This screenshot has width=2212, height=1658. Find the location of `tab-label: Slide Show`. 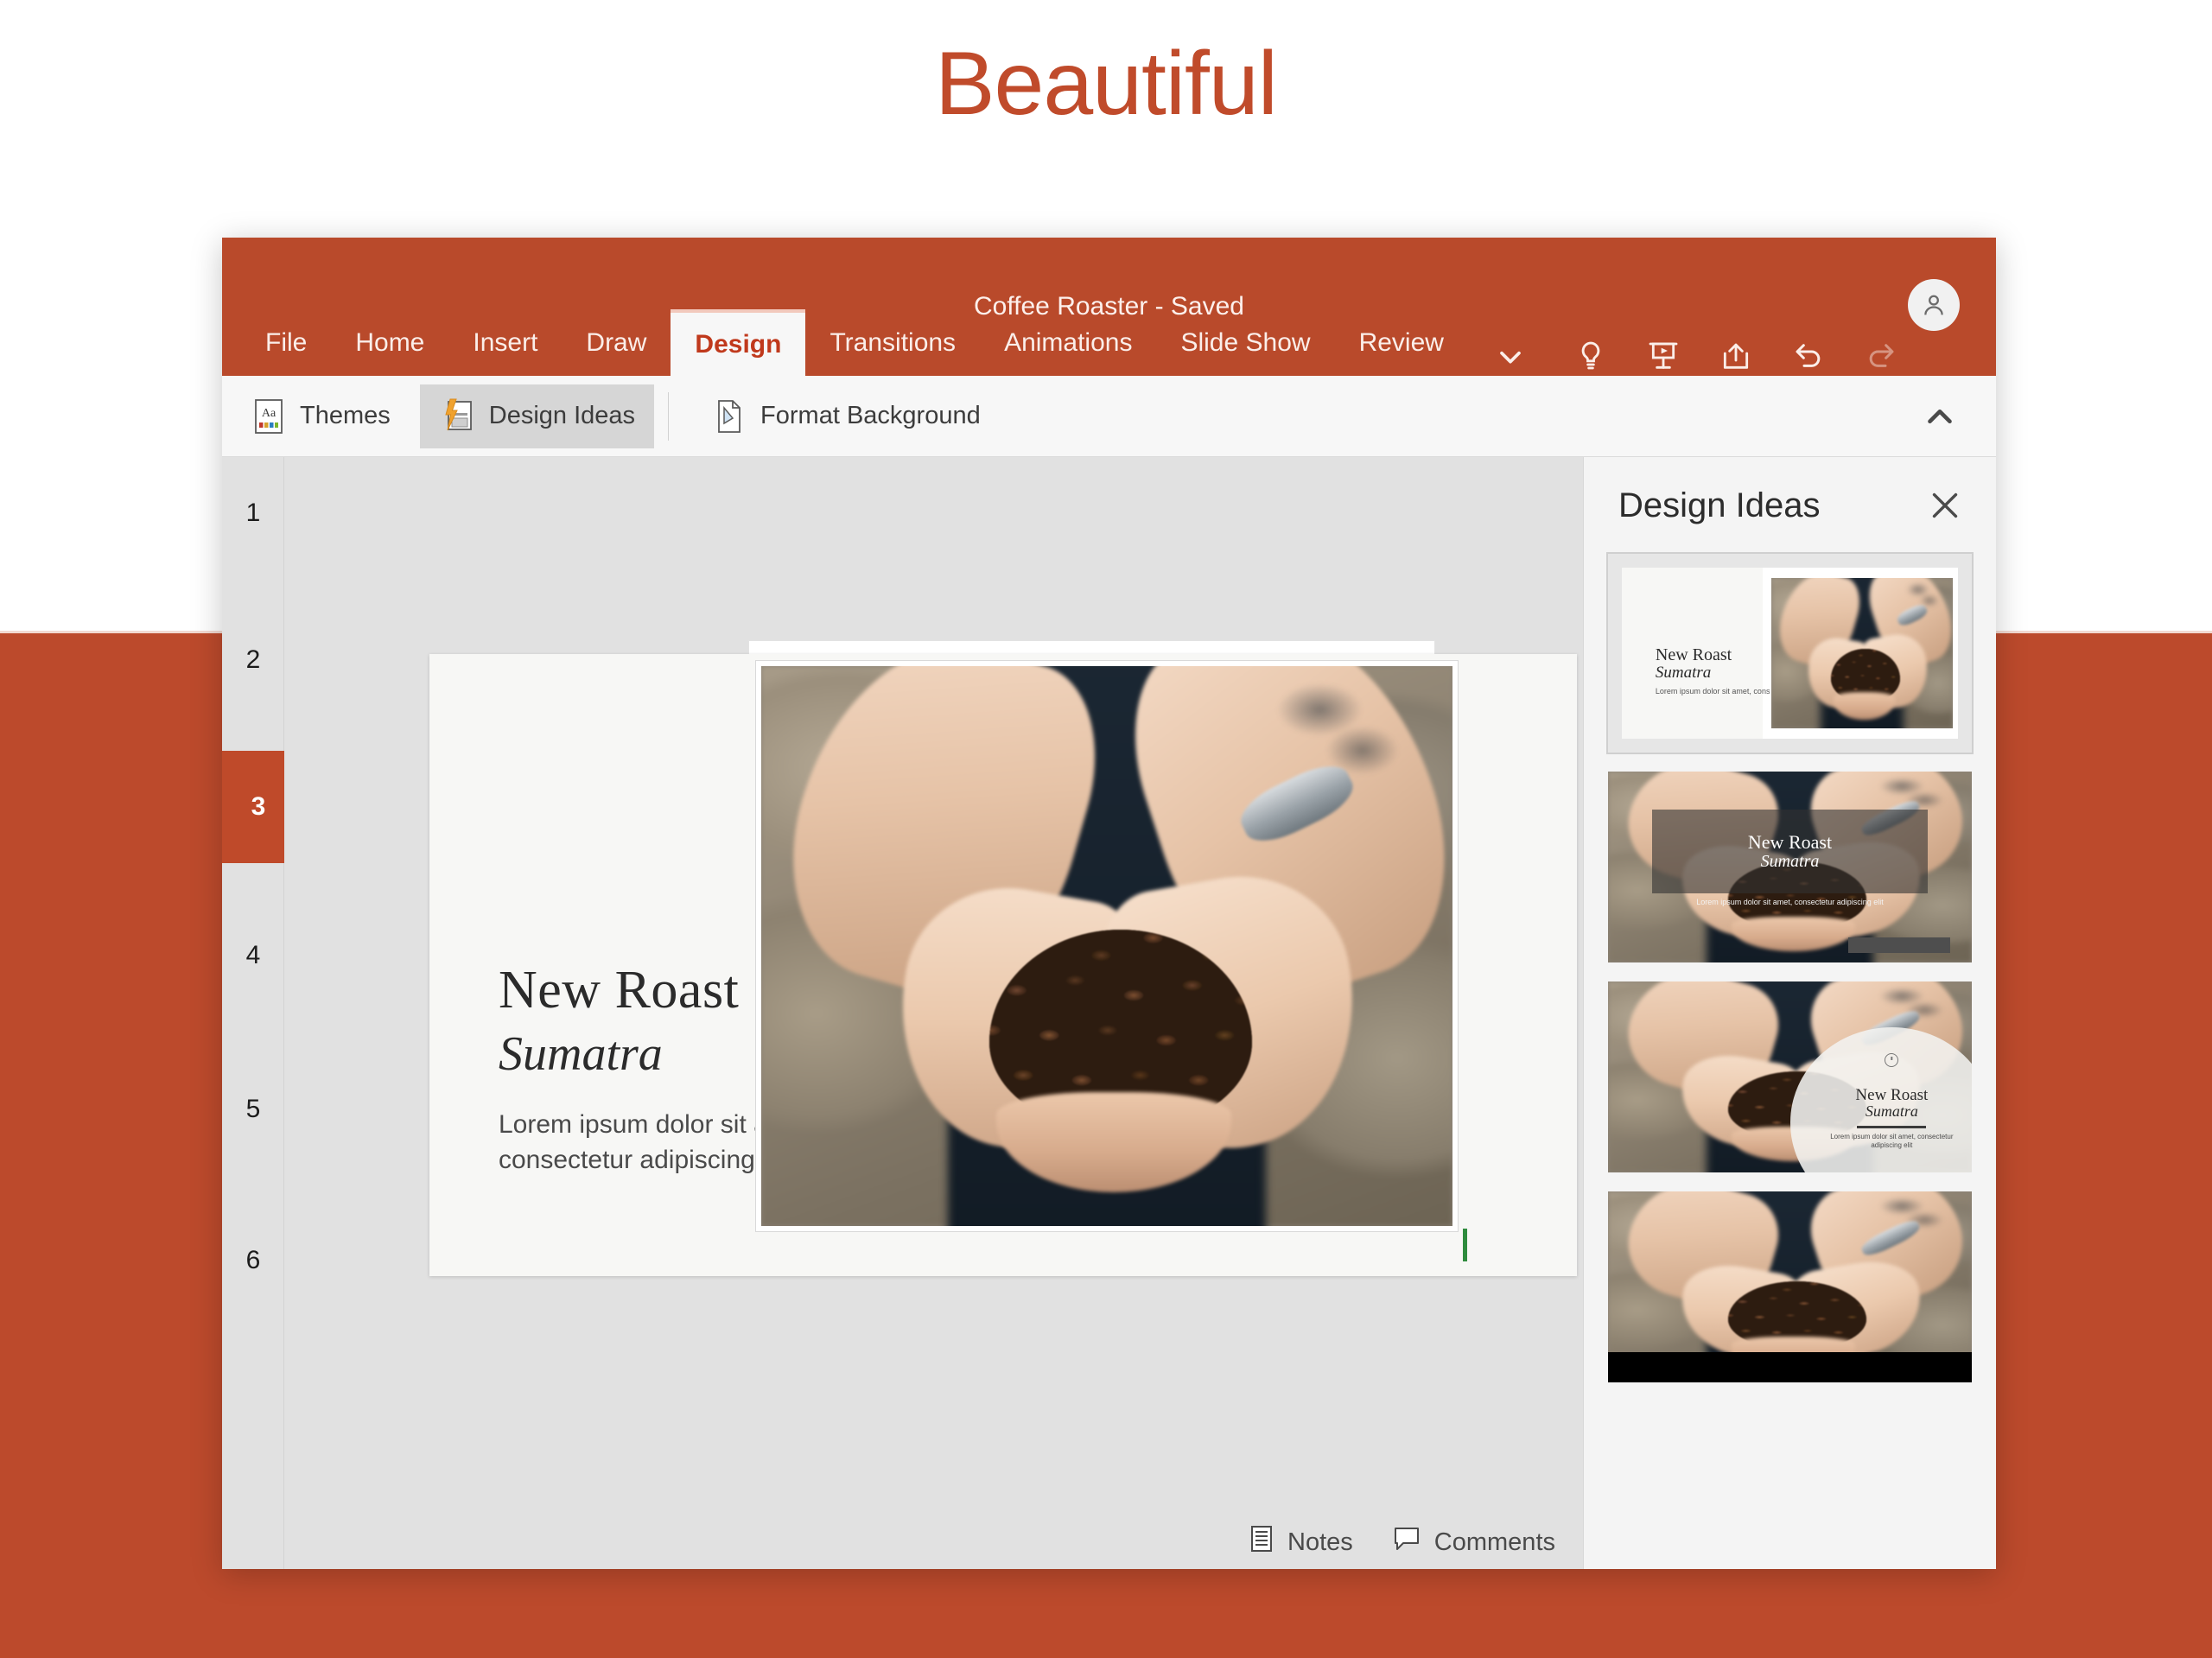

tab-label: Slide Show is located at coordinates (1245, 342).